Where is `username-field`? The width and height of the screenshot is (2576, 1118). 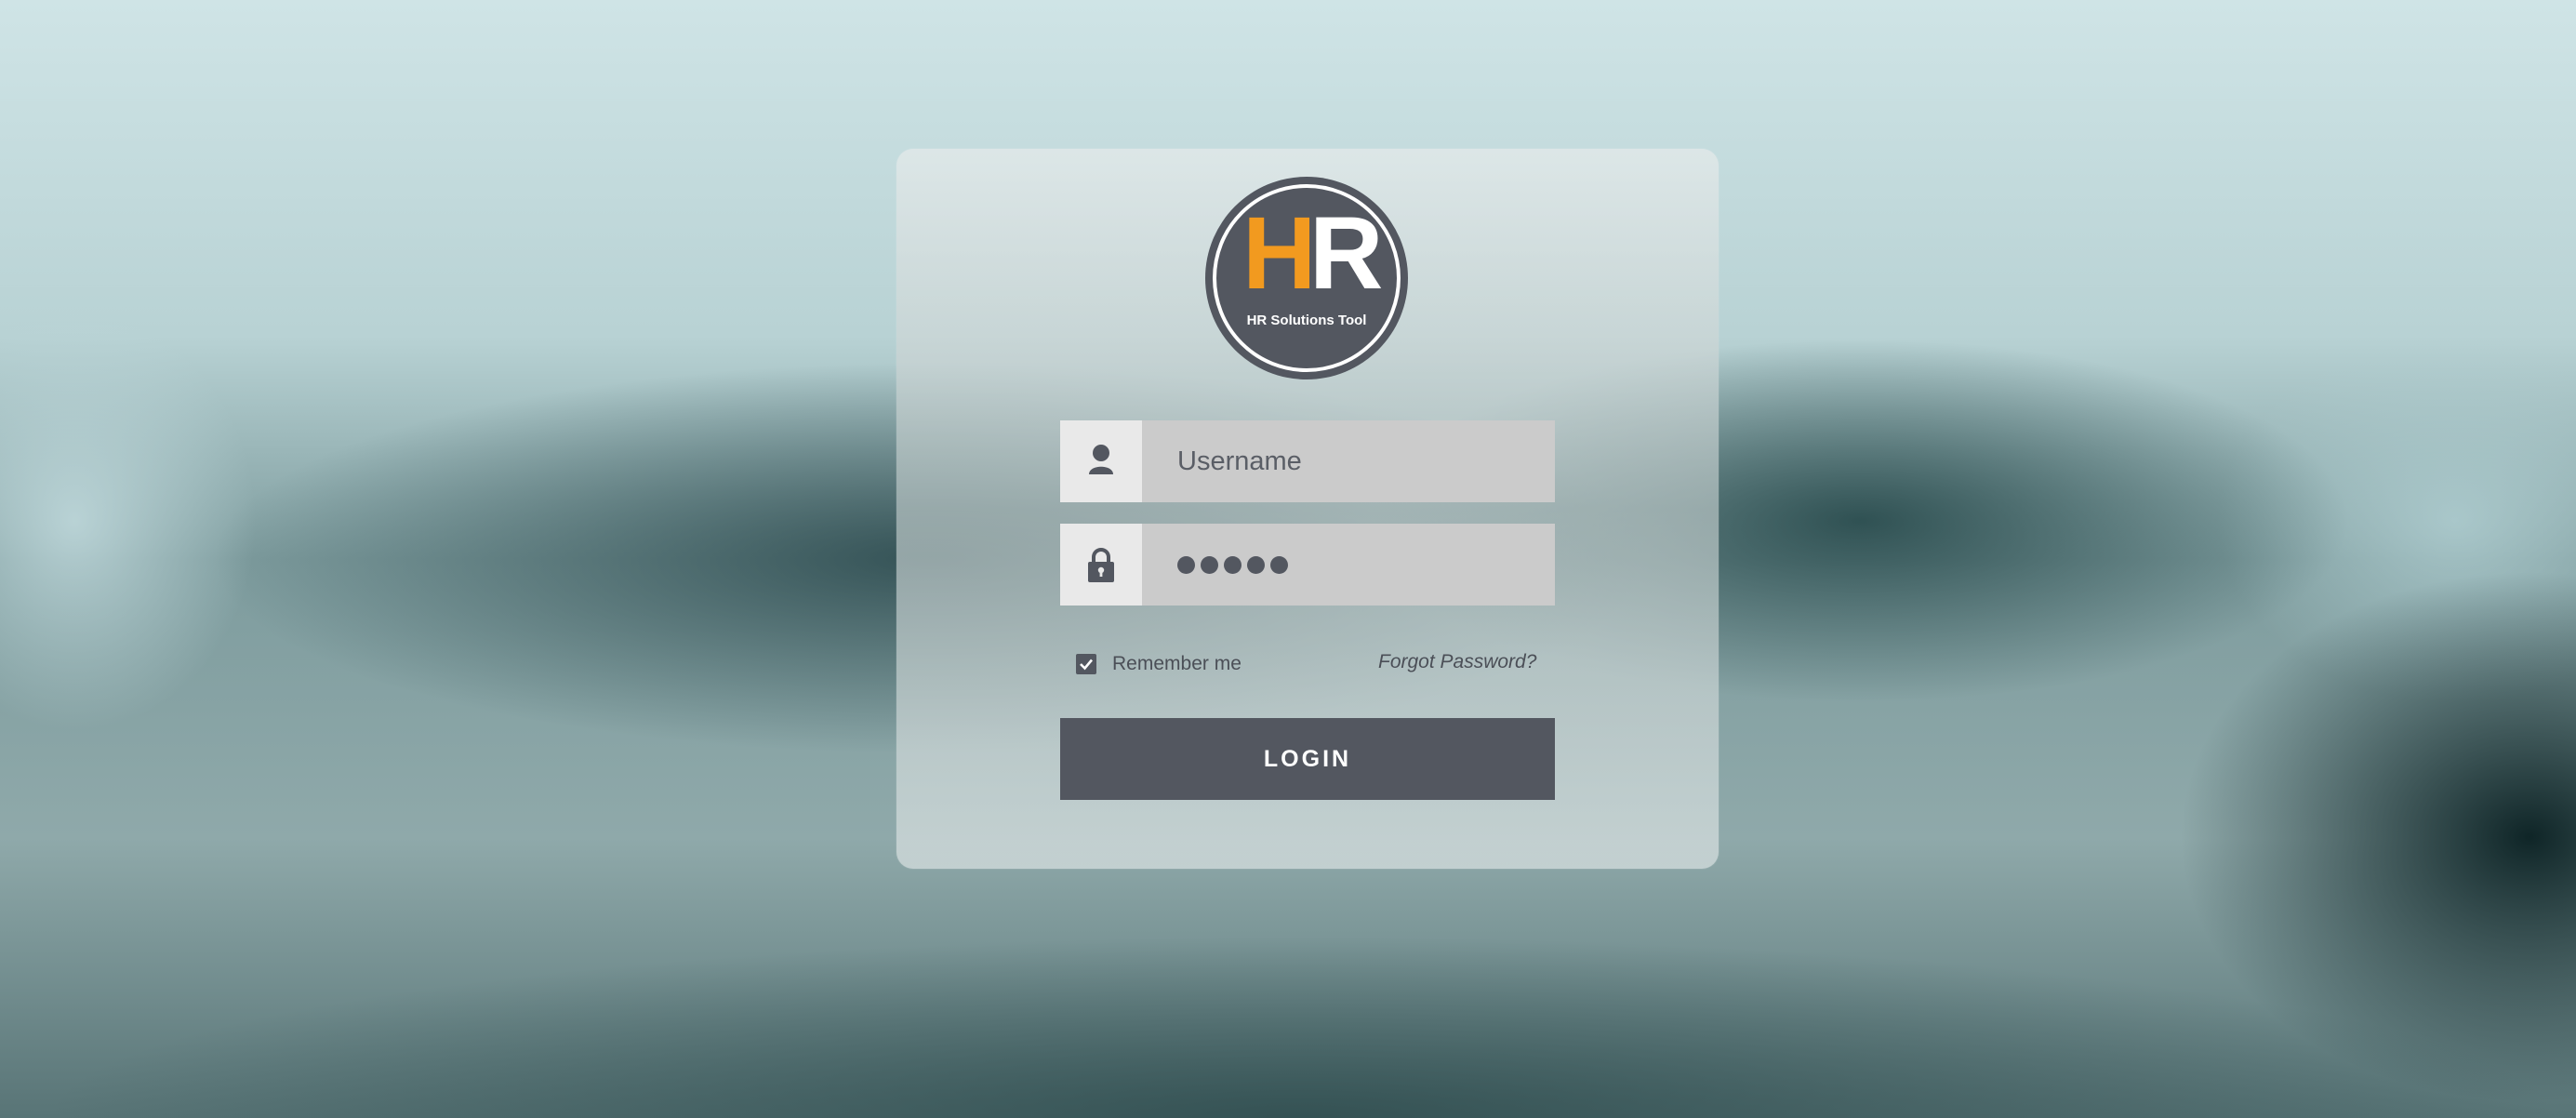
username-field is located at coordinates (1307, 461).